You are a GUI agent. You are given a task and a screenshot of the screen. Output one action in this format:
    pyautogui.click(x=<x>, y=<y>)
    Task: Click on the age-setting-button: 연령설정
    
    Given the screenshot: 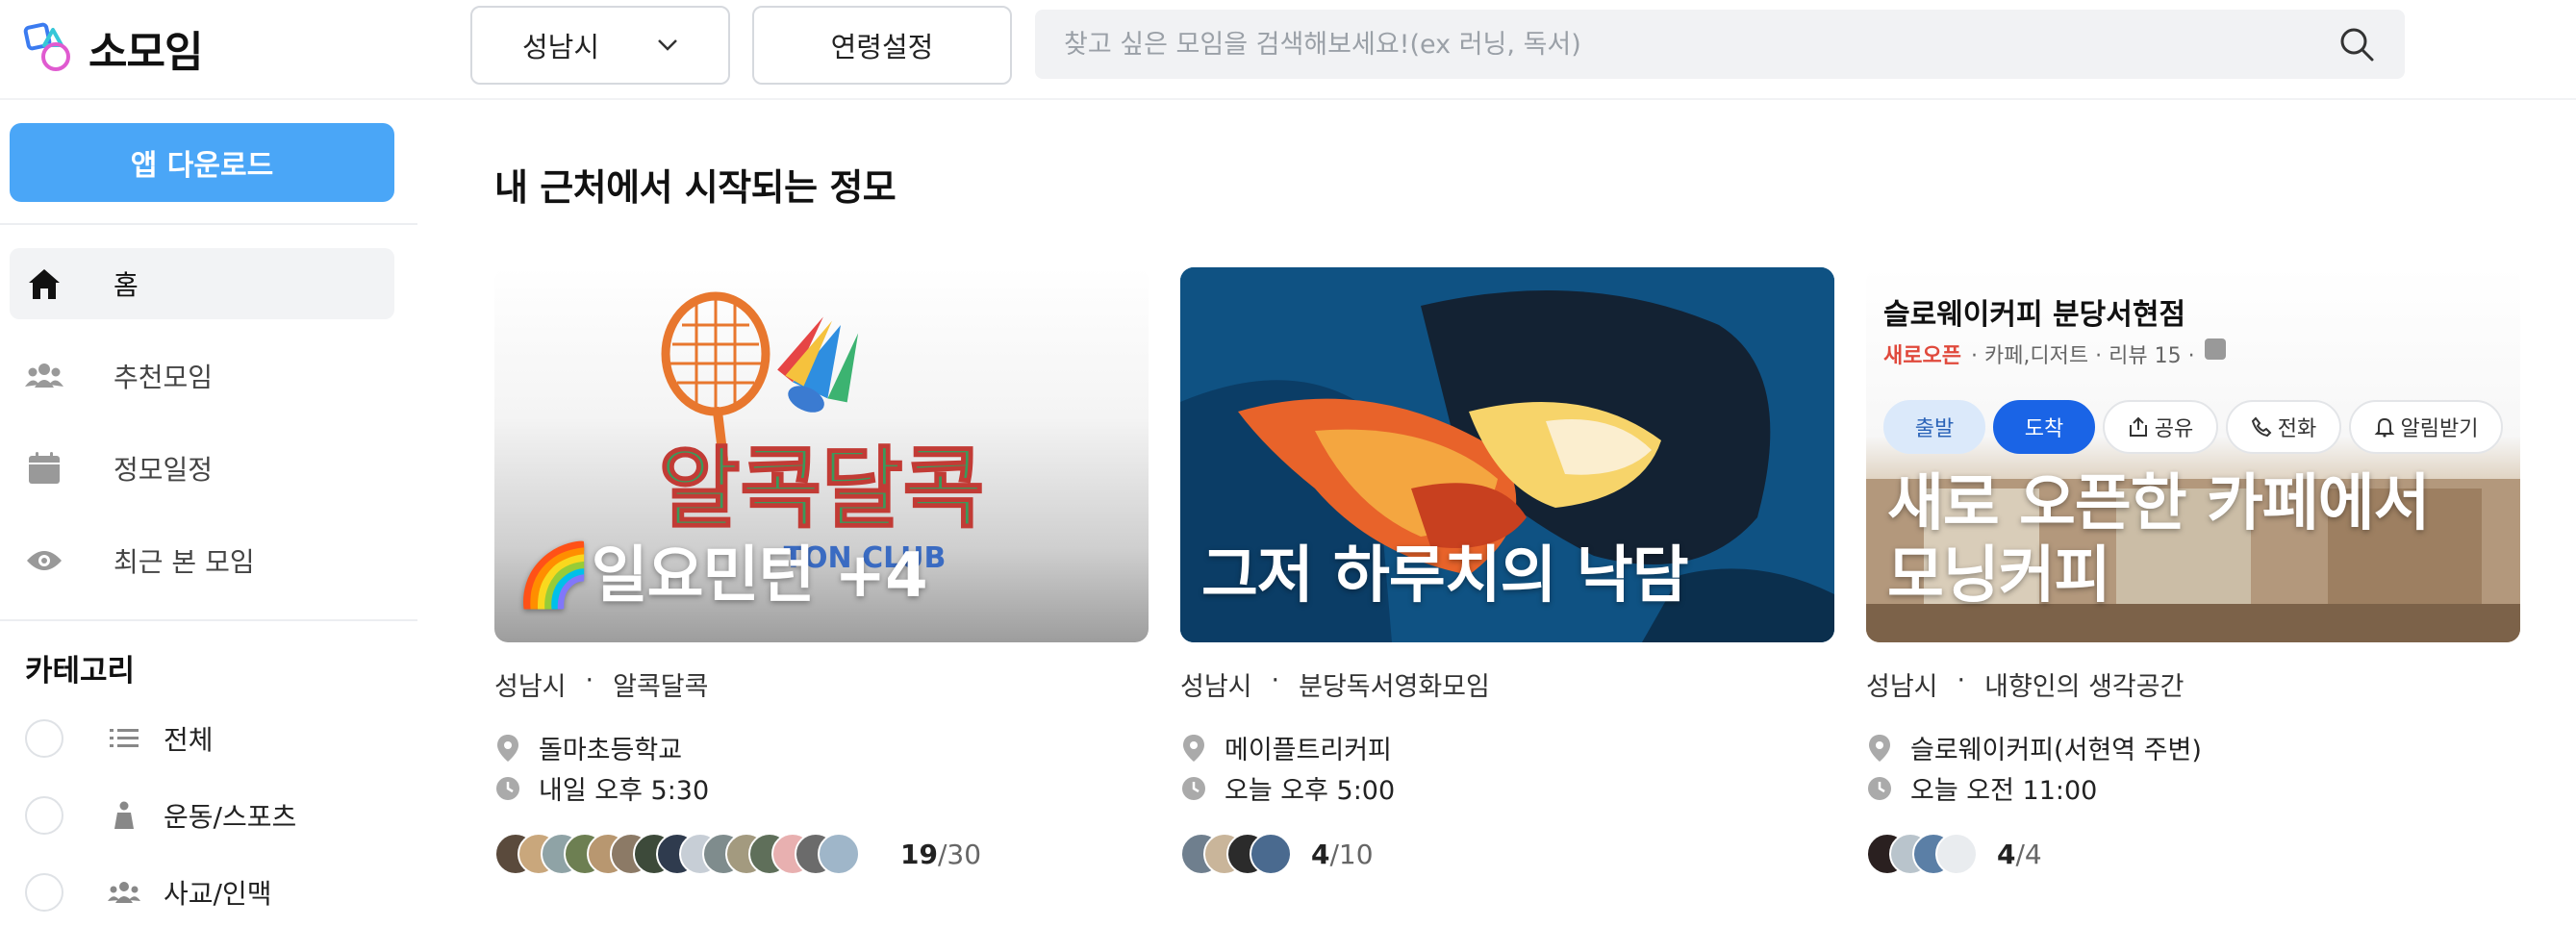 What is the action you would take?
    pyautogui.click(x=882, y=45)
    